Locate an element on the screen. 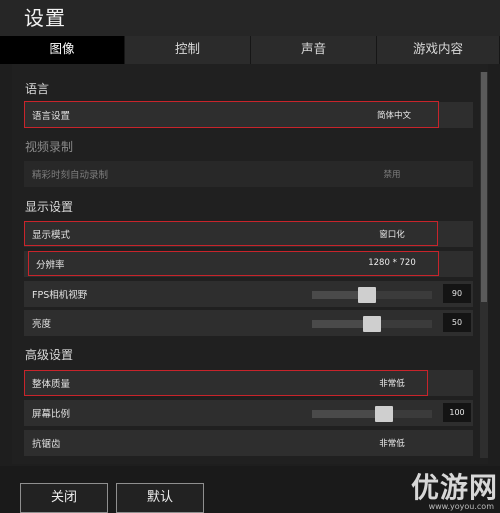  language-value: 简体中文 is located at coordinates (394, 115).